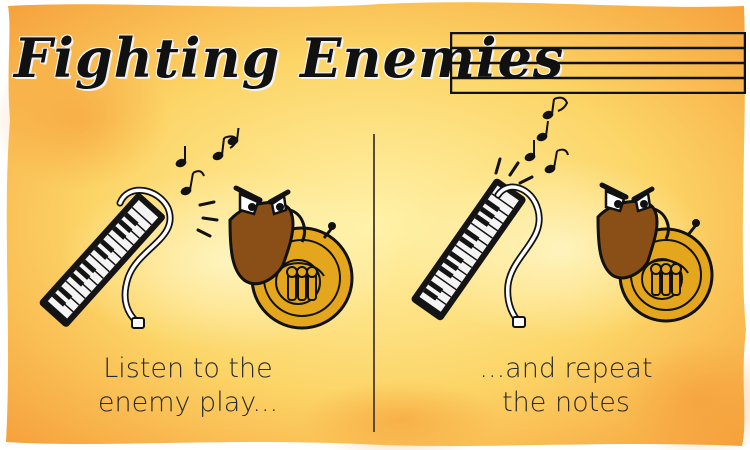 The image size is (750, 450). Describe the element at coordinates (566, 386) in the screenshot. I see `caption-repeat: ...and repeat the notes` at that location.